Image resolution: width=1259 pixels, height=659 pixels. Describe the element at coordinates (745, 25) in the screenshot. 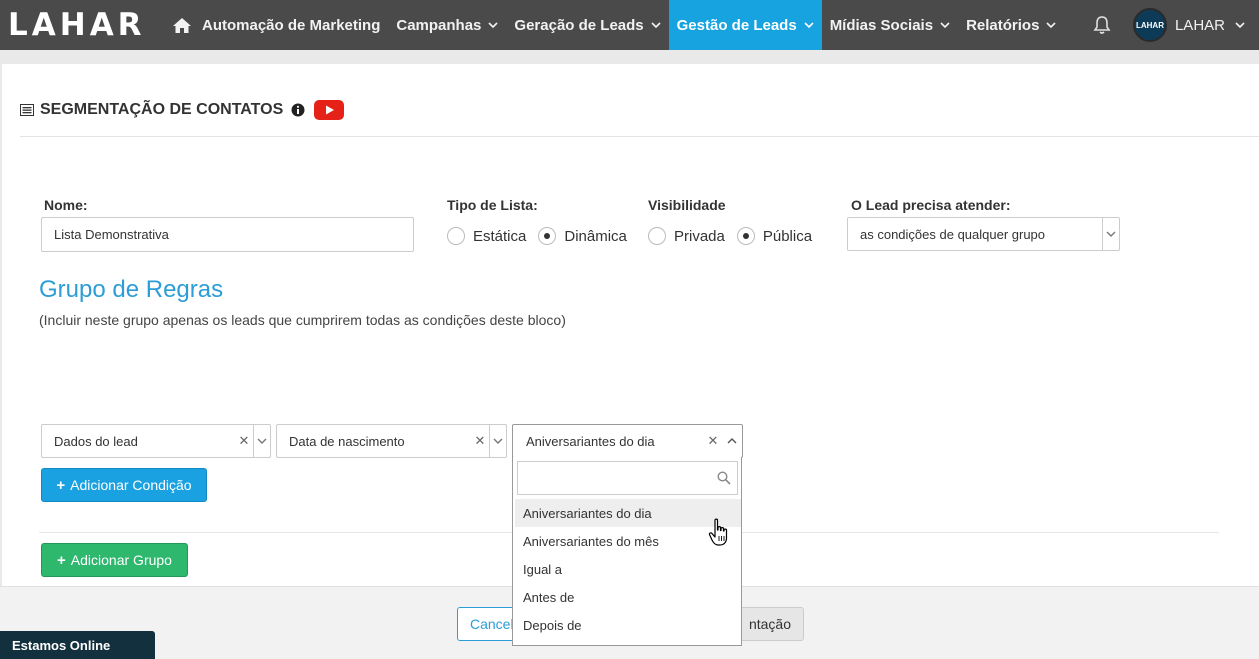

I see `nav-gestao-de-leads: Gestão de Leads` at that location.